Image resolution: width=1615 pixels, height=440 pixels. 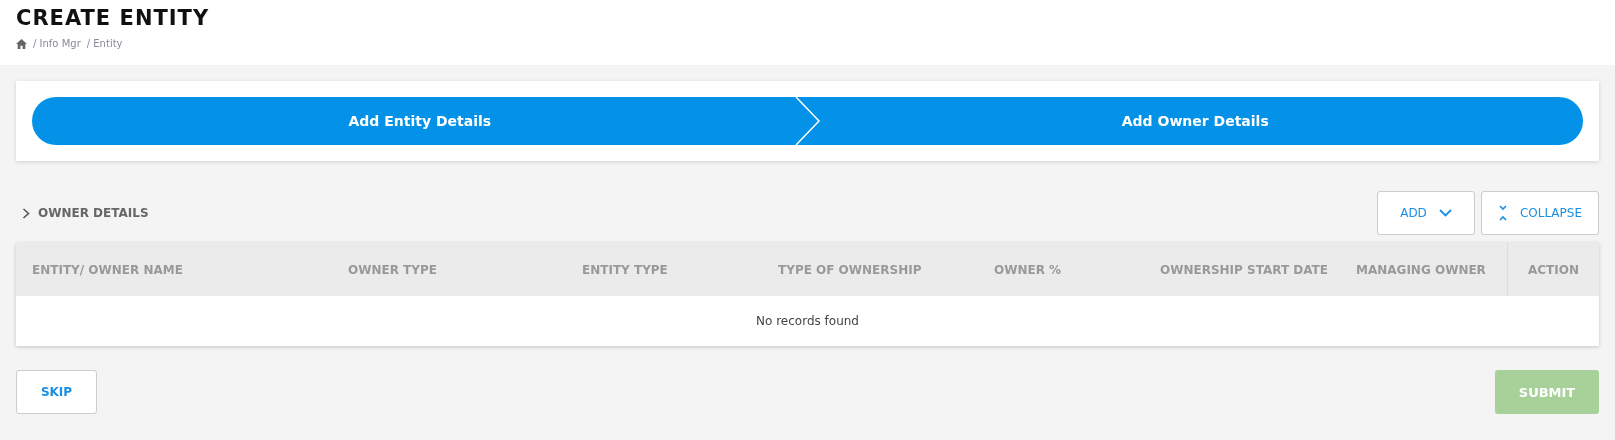 What do you see at coordinates (104, 43) in the screenshot?
I see `breadcrumb-link: / Entity` at bounding box center [104, 43].